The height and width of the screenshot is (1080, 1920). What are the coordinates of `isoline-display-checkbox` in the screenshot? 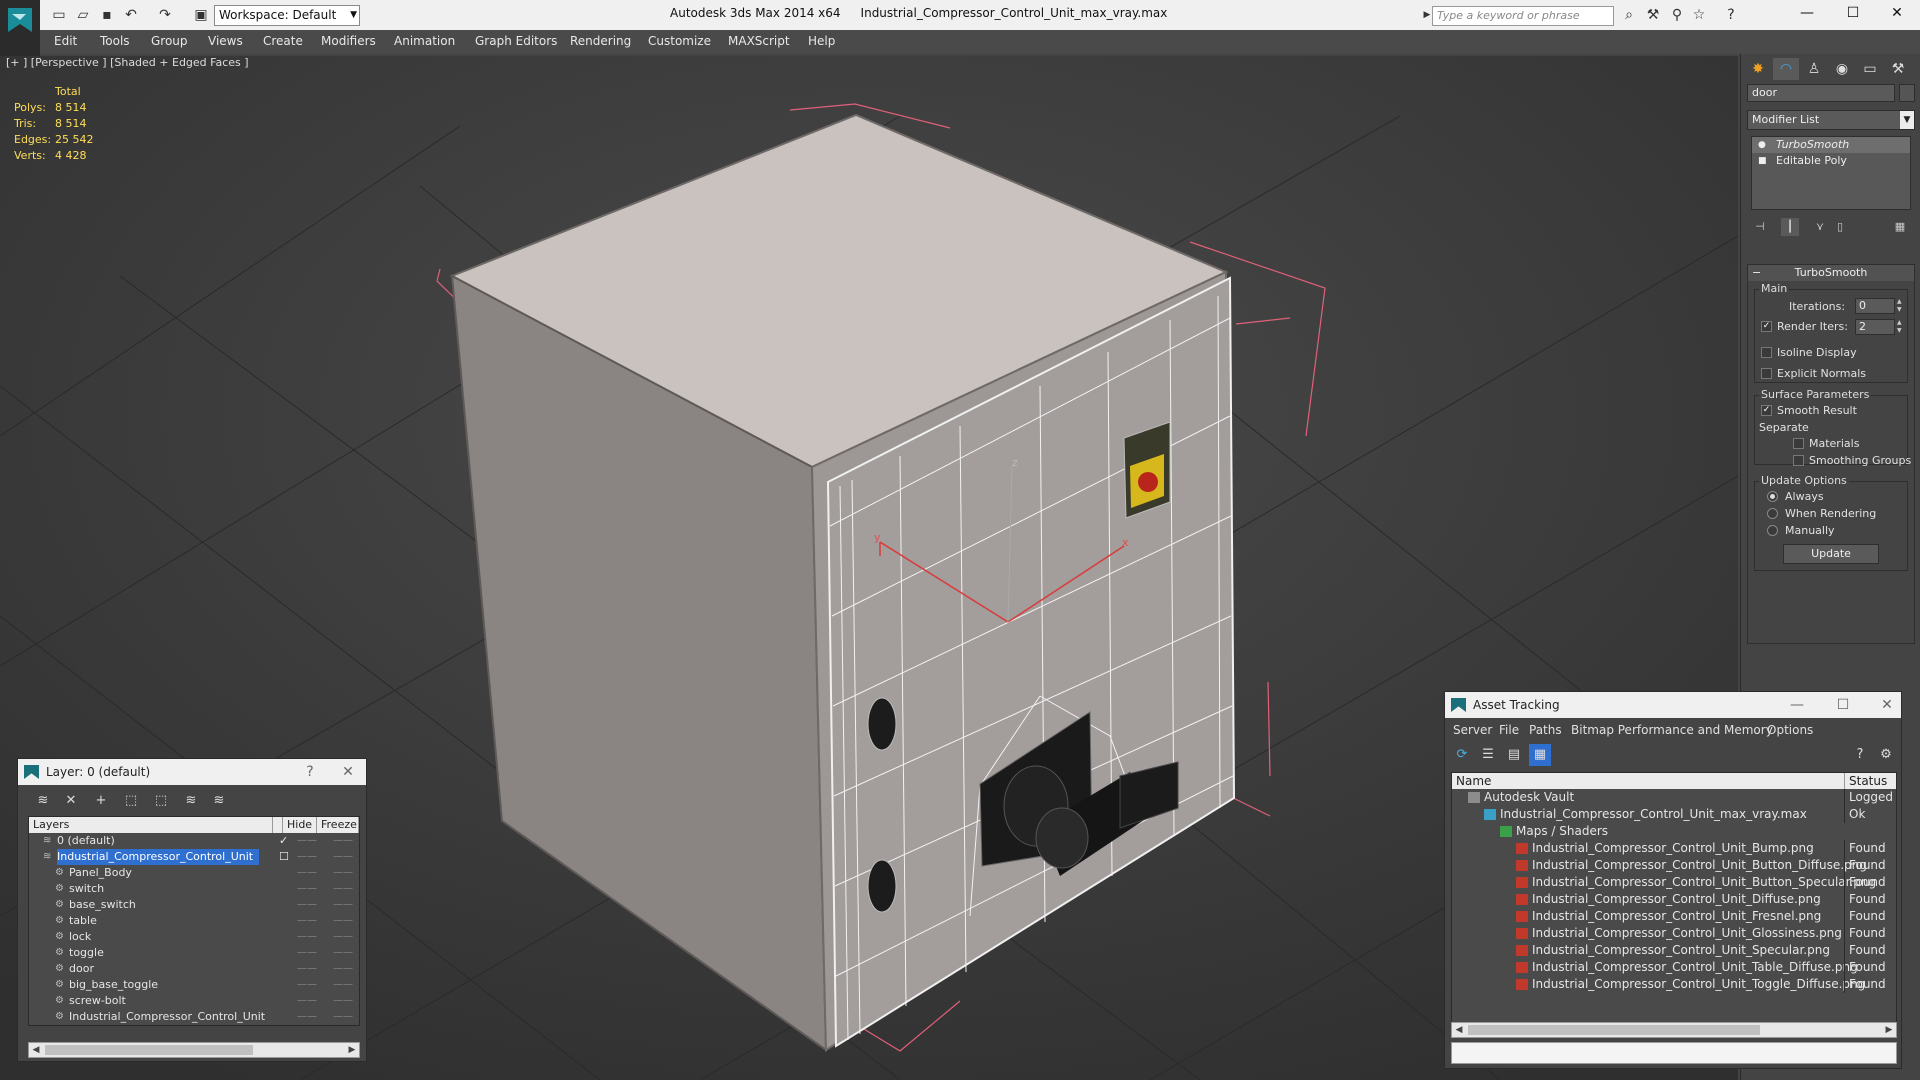 It's located at (1766, 352).